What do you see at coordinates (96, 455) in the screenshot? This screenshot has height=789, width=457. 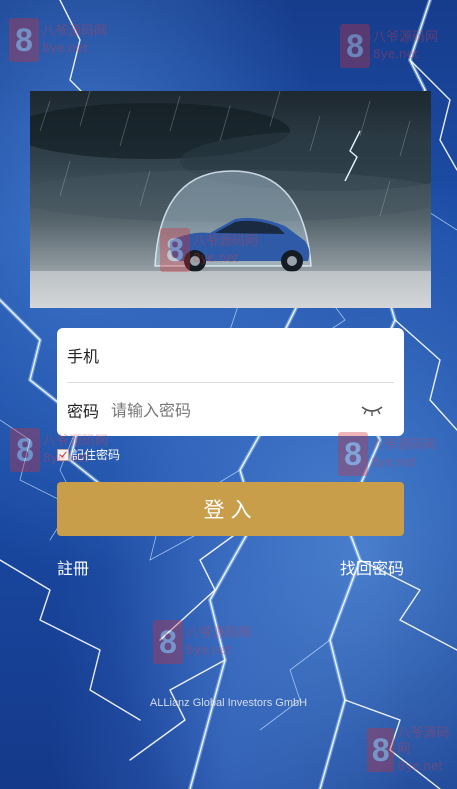 I see `remember-password-label: 記住密码` at bounding box center [96, 455].